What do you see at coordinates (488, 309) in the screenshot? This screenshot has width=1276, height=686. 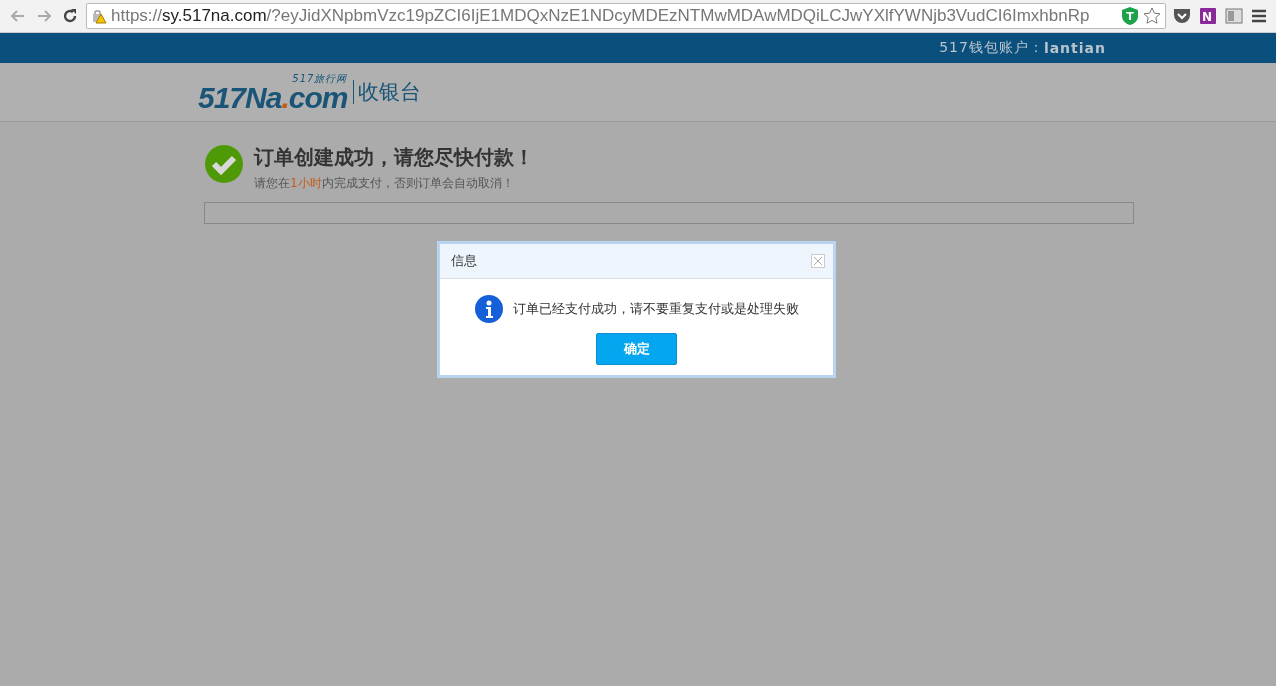 I see `info-icon` at bounding box center [488, 309].